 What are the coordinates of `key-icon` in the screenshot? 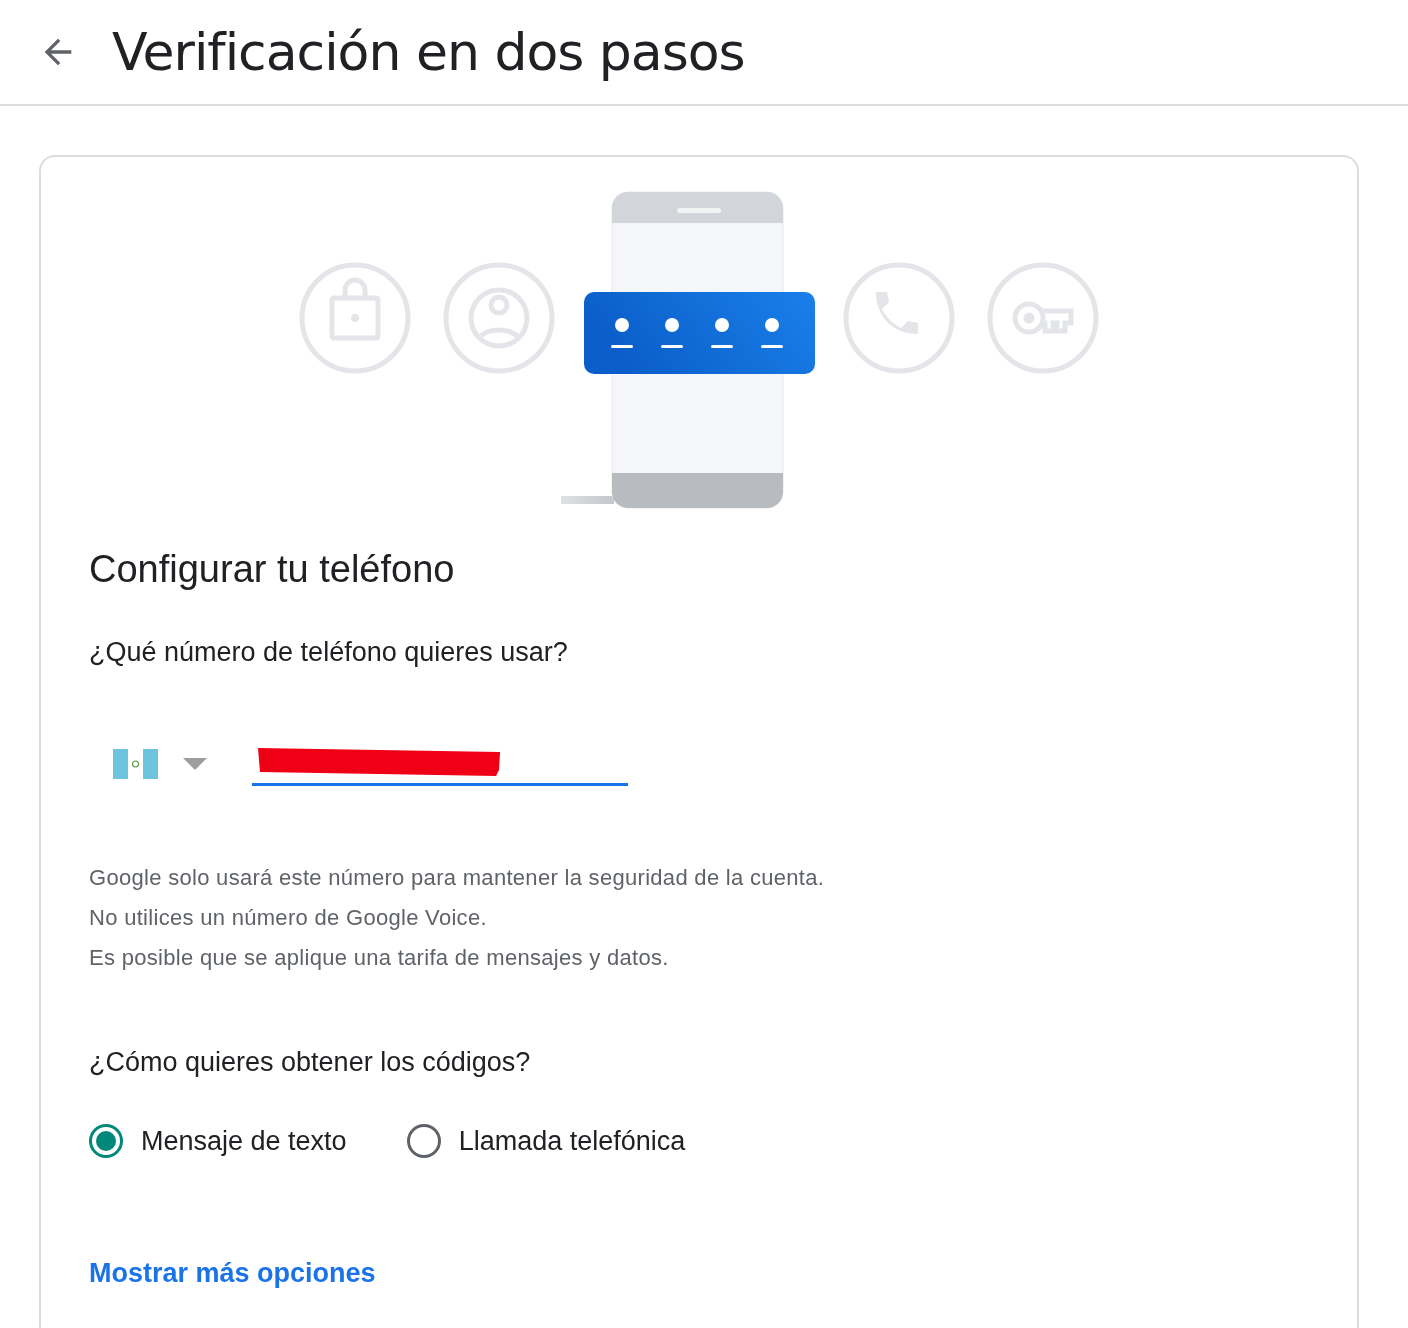 It's located at (1043, 318).